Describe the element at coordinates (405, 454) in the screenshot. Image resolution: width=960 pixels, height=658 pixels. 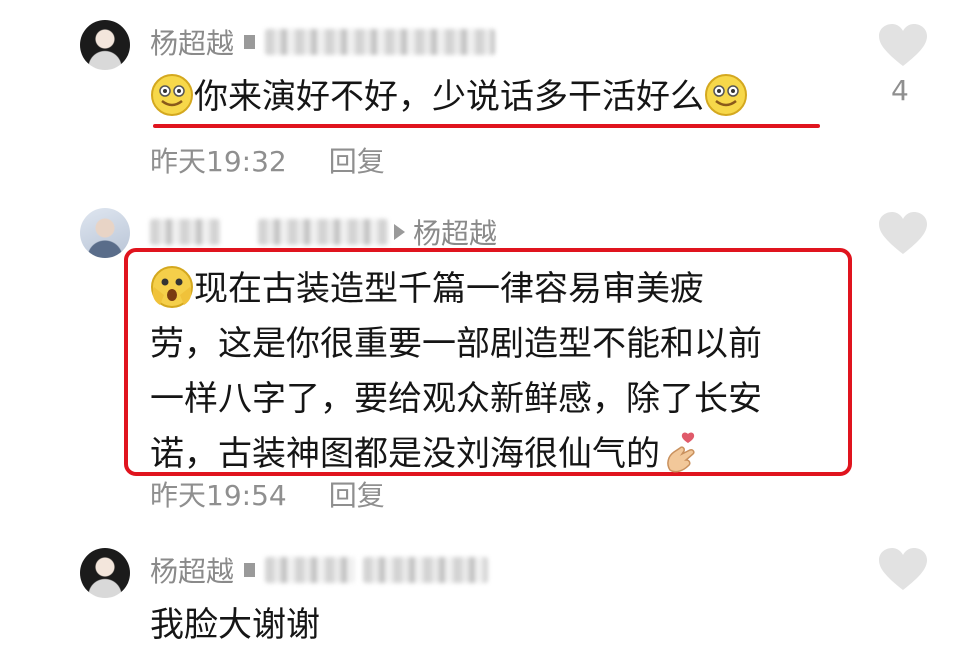
I see `comment-line-text: 诺，古装神图都是没刘海很仙气的` at that location.